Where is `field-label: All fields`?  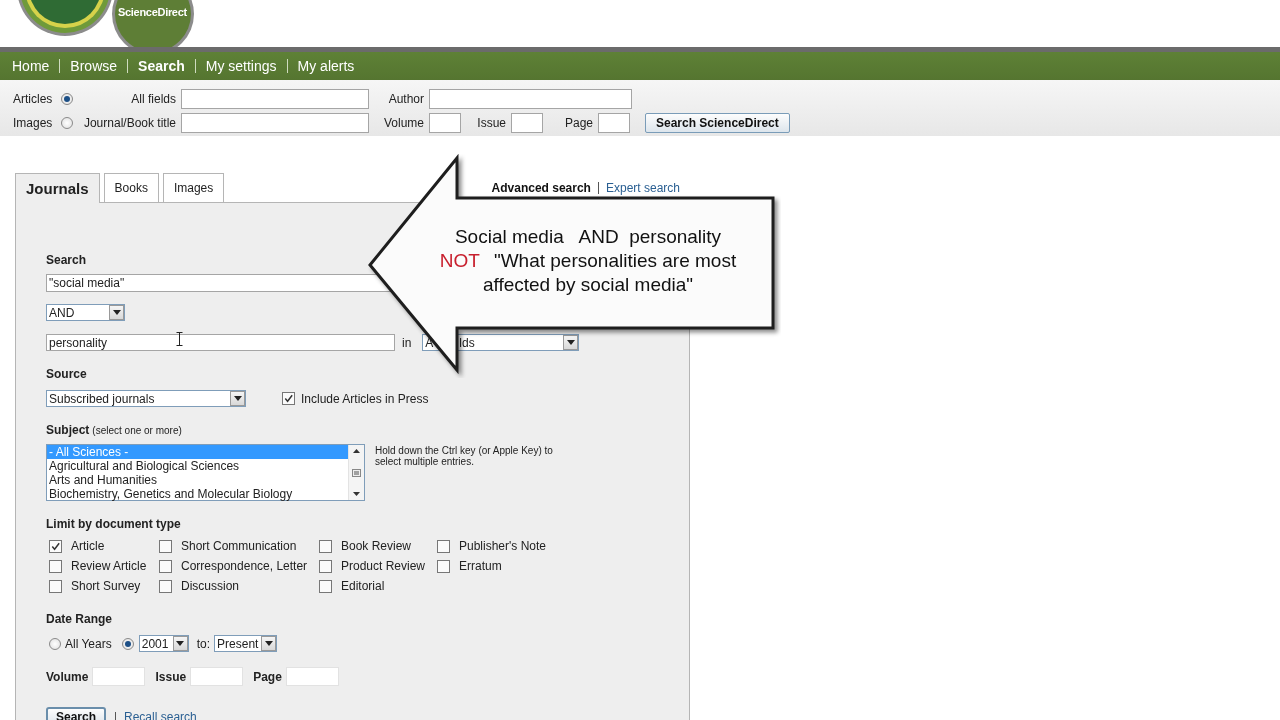 field-label: All fields is located at coordinates (153, 99).